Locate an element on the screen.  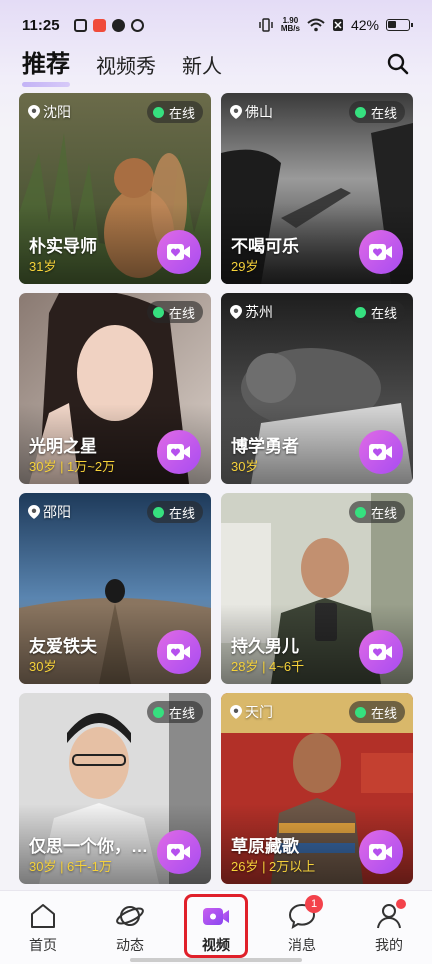
user-meta: 26岁 | 2万以上 is located at coordinates (273, 866).